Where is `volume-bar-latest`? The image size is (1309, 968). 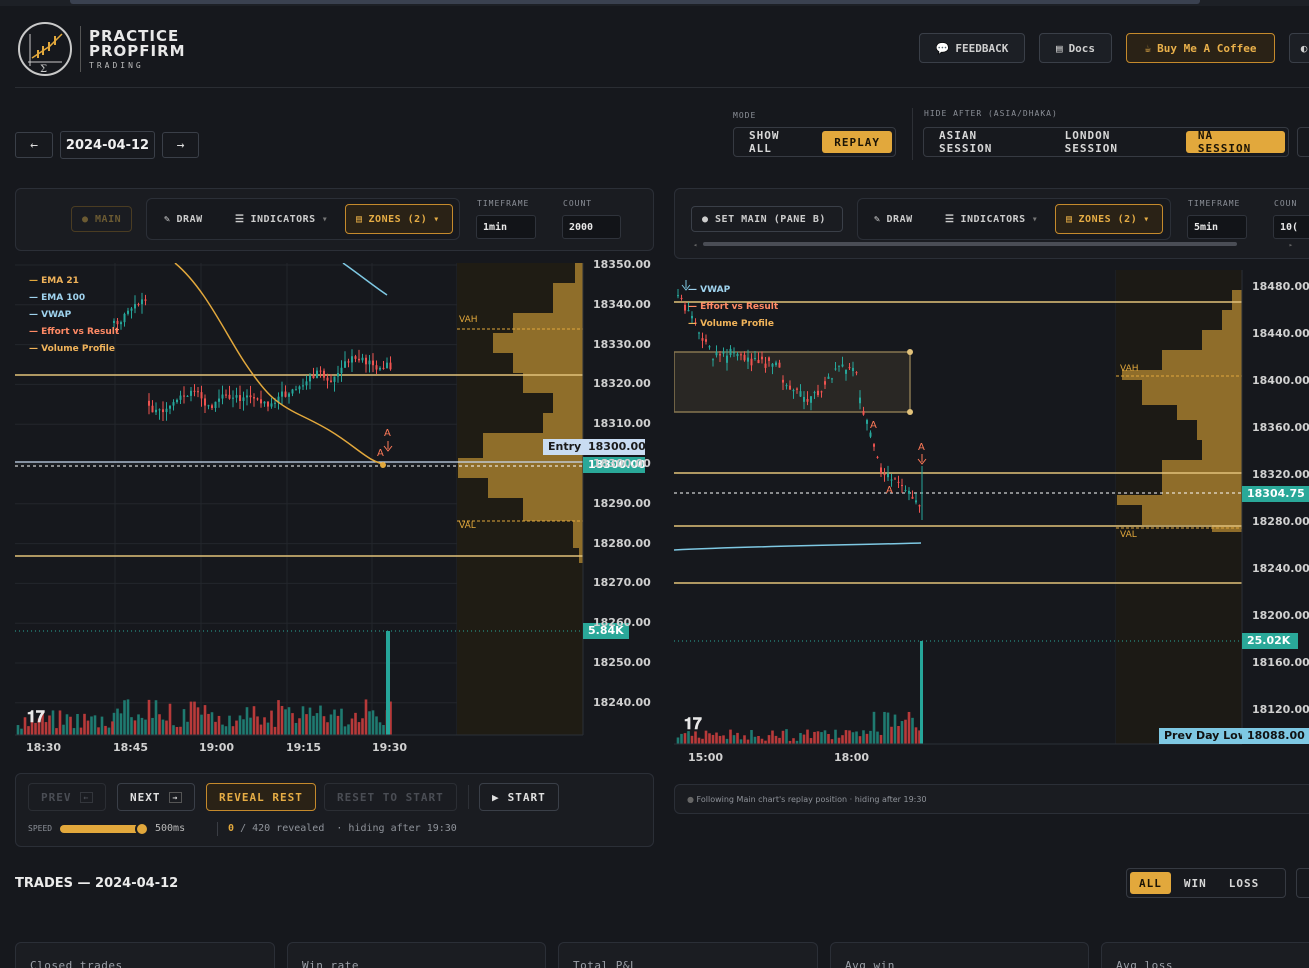 volume-bar-latest is located at coordinates (388, 683).